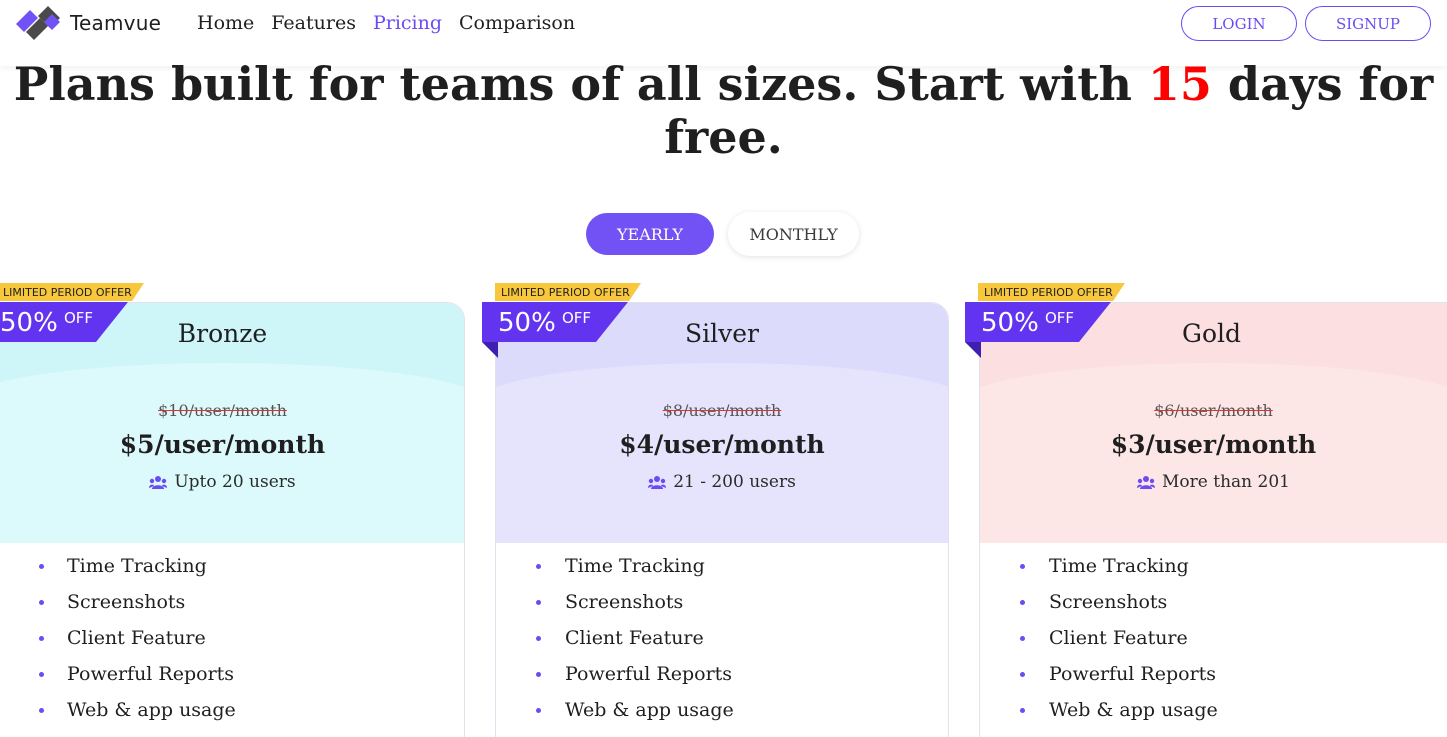  I want to click on plan-users-text: 21 - 200 users, so click(734, 482).